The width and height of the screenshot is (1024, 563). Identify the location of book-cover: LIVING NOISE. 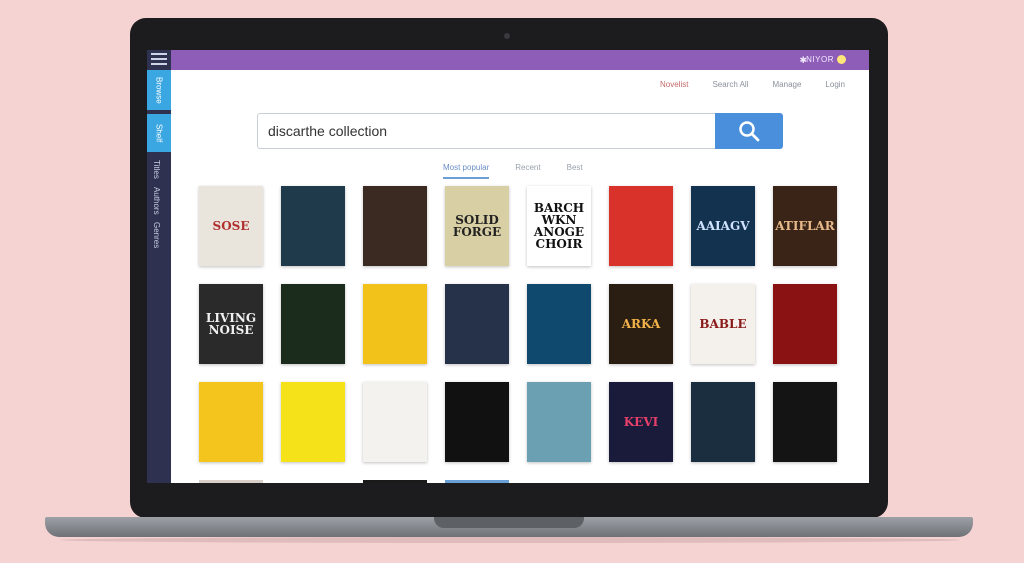
(231, 324).